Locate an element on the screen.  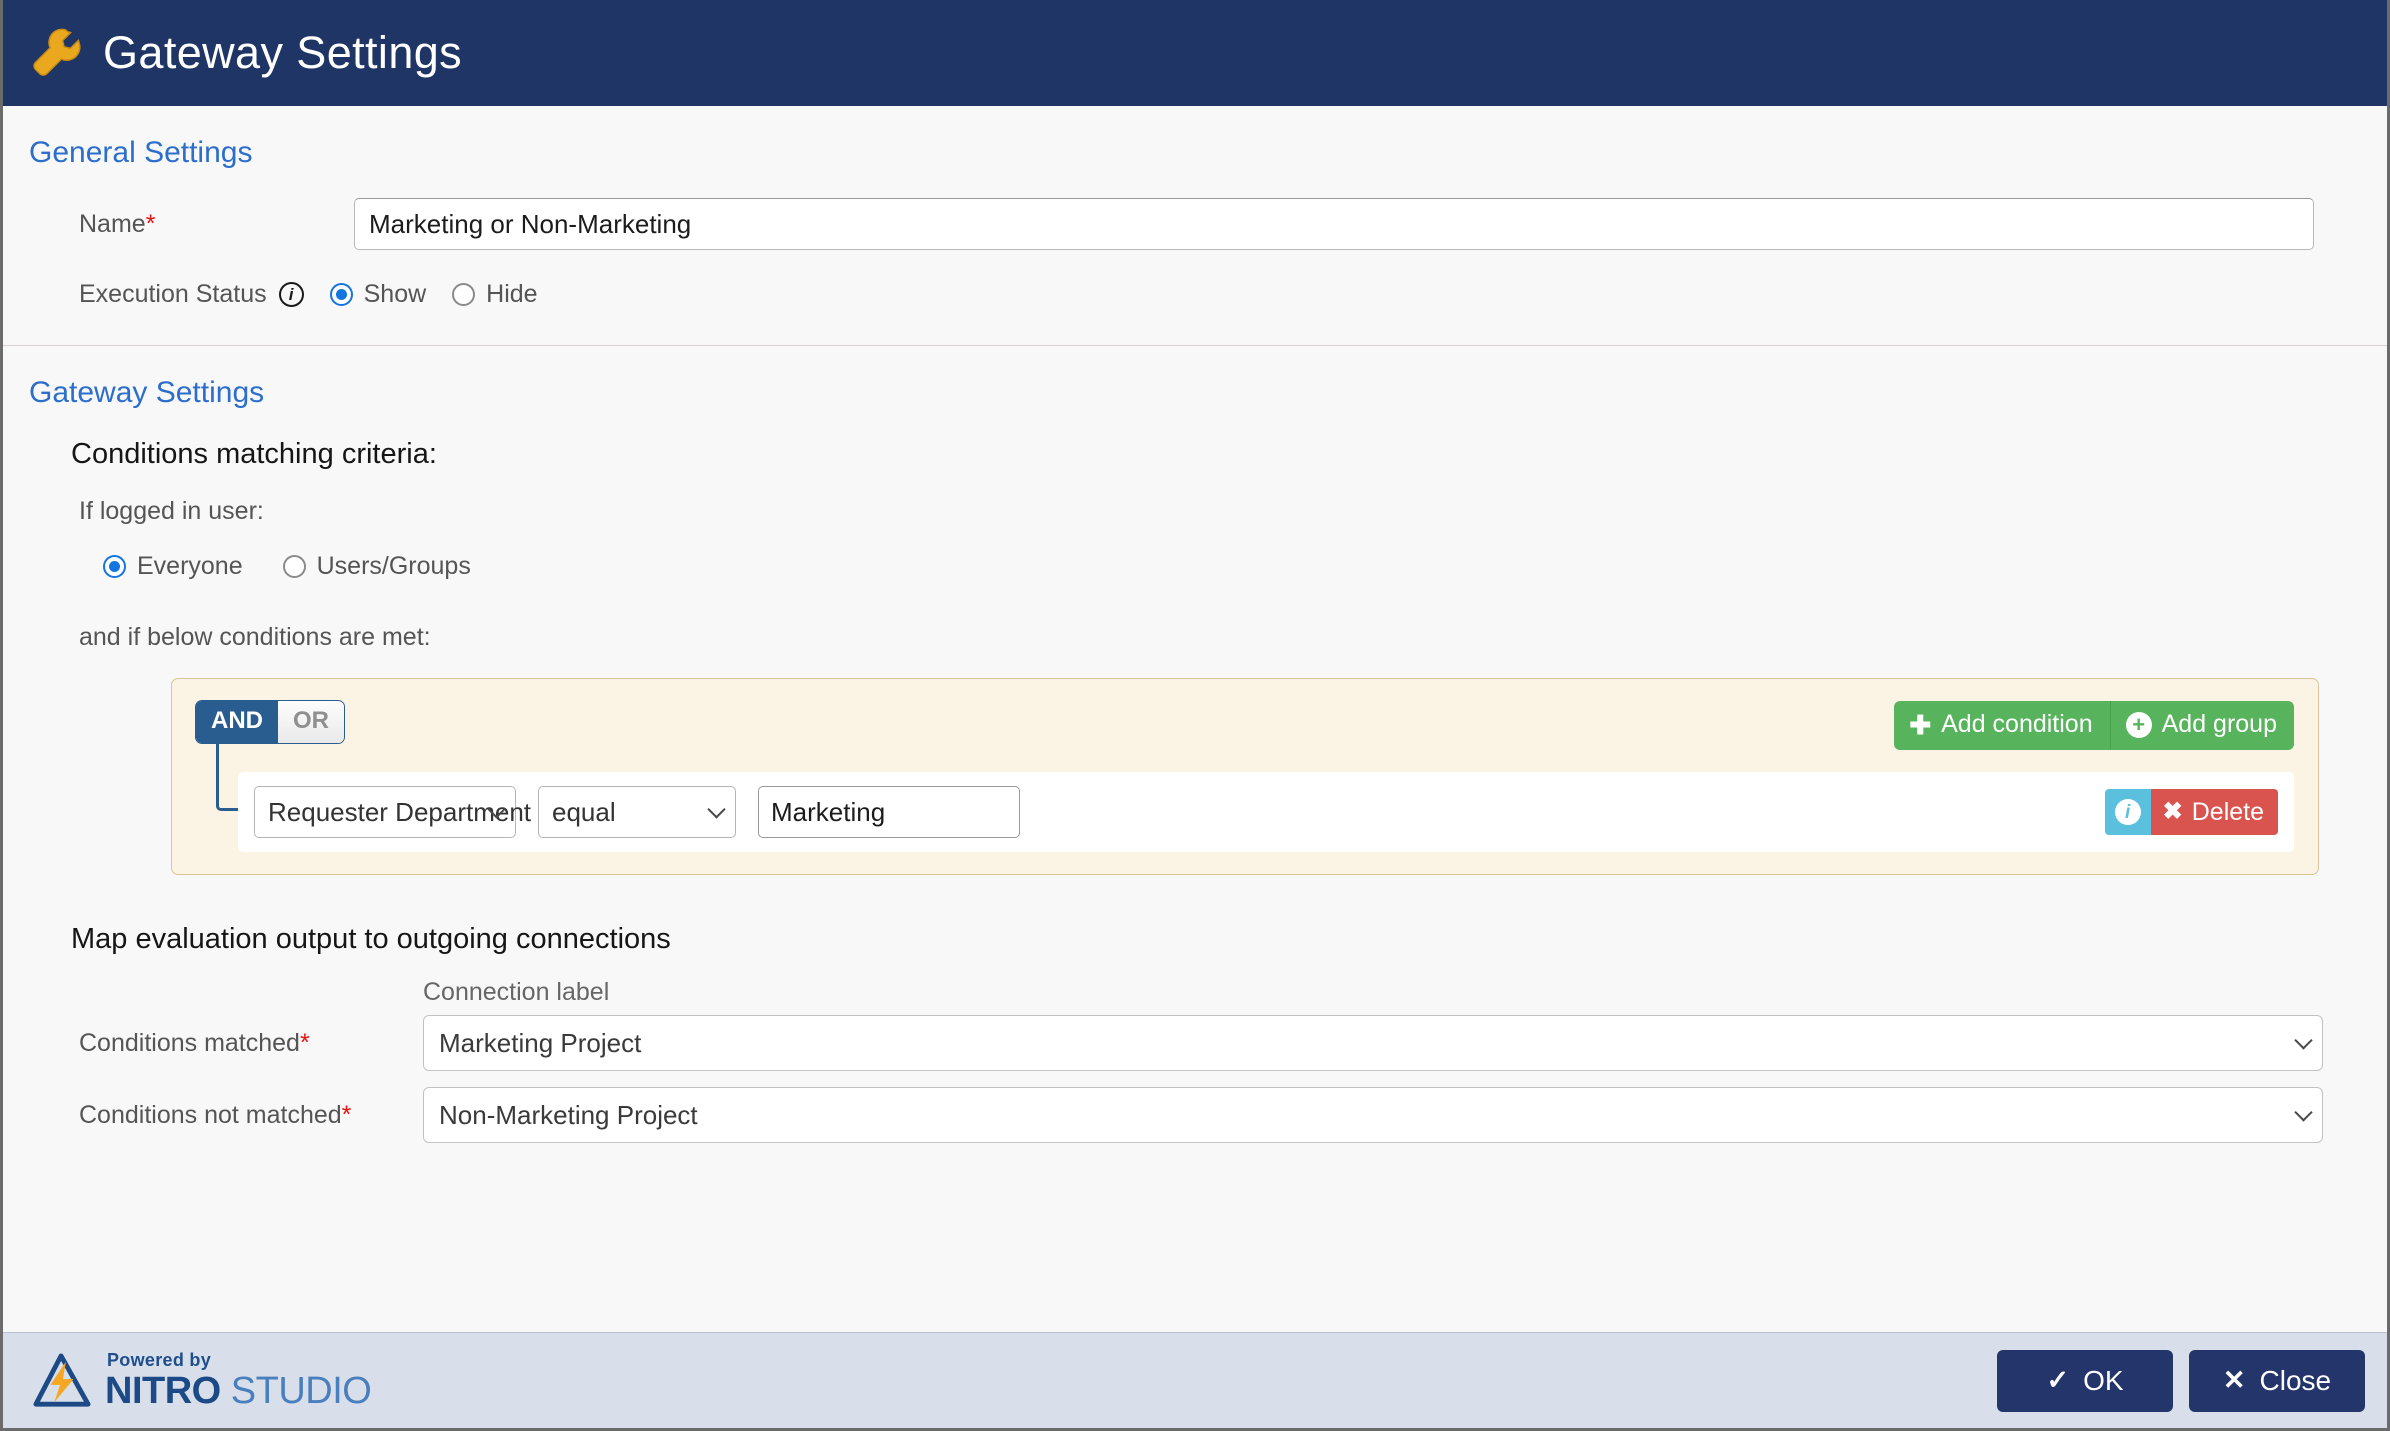
conditions-matched-select: Marketing Project is located at coordinates (1373, 1043).